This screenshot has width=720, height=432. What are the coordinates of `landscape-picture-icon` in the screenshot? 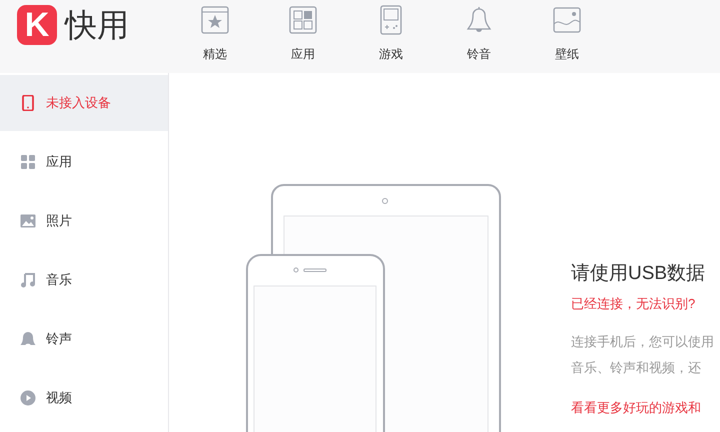 It's located at (567, 20).